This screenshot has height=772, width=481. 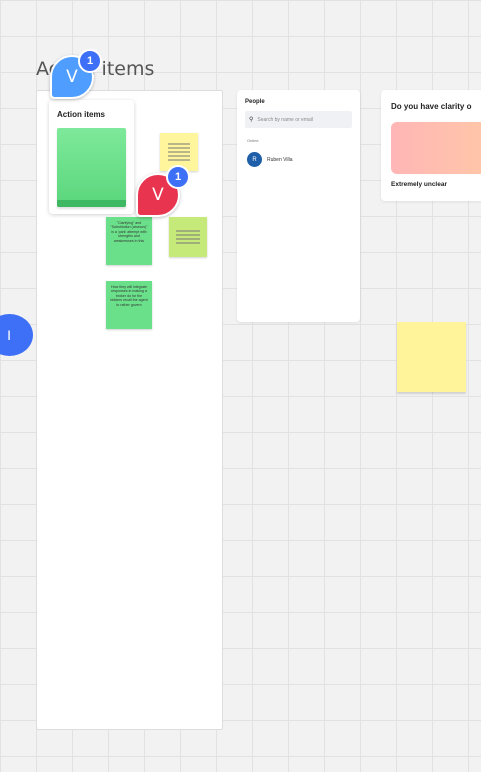 I want to click on avatar-initial: I, so click(x=9, y=335).